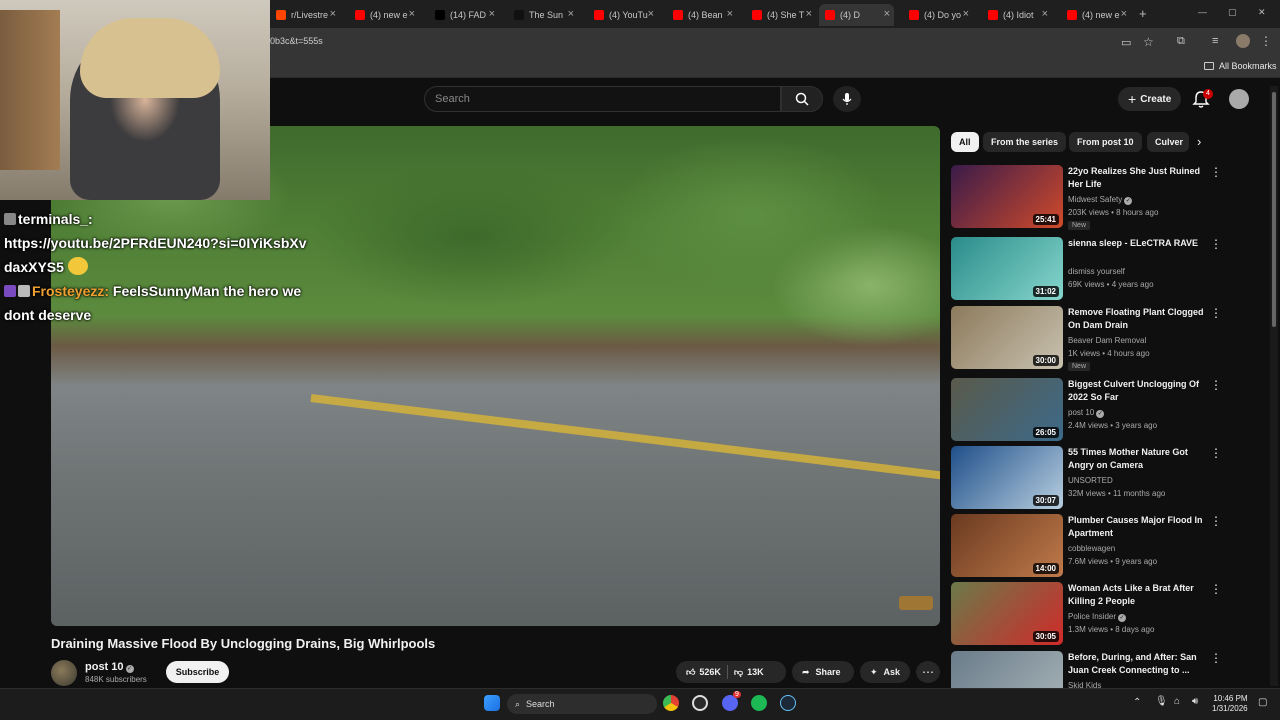 This screenshot has height=720, width=1280. What do you see at coordinates (802, 99) in the screenshot?
I see `search-button` at bounding box center [802, 99].